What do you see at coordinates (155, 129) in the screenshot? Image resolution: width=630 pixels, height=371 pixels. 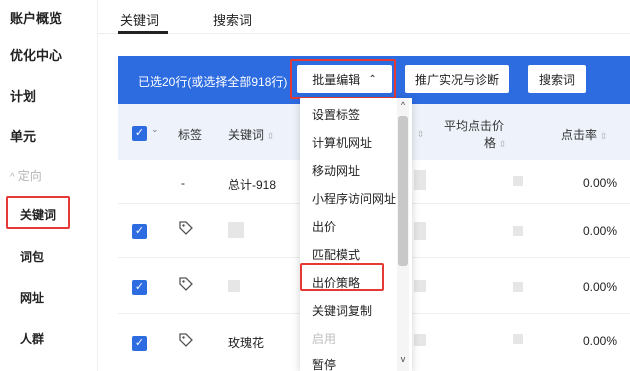 I see `chevron-down-icon: ⌄` at bounding box center [155, 129].